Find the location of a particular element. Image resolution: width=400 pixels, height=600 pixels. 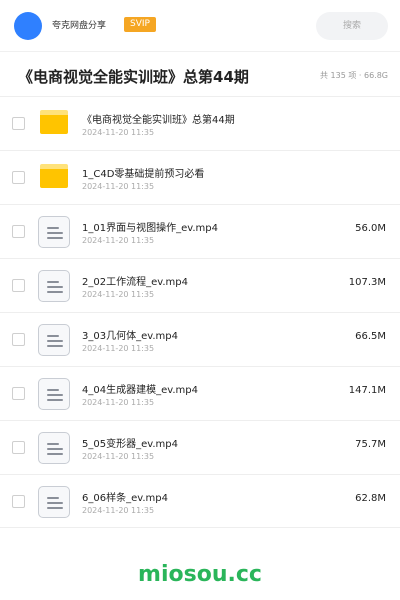

file-size: 56.0M is located at coordinates (370, 228).